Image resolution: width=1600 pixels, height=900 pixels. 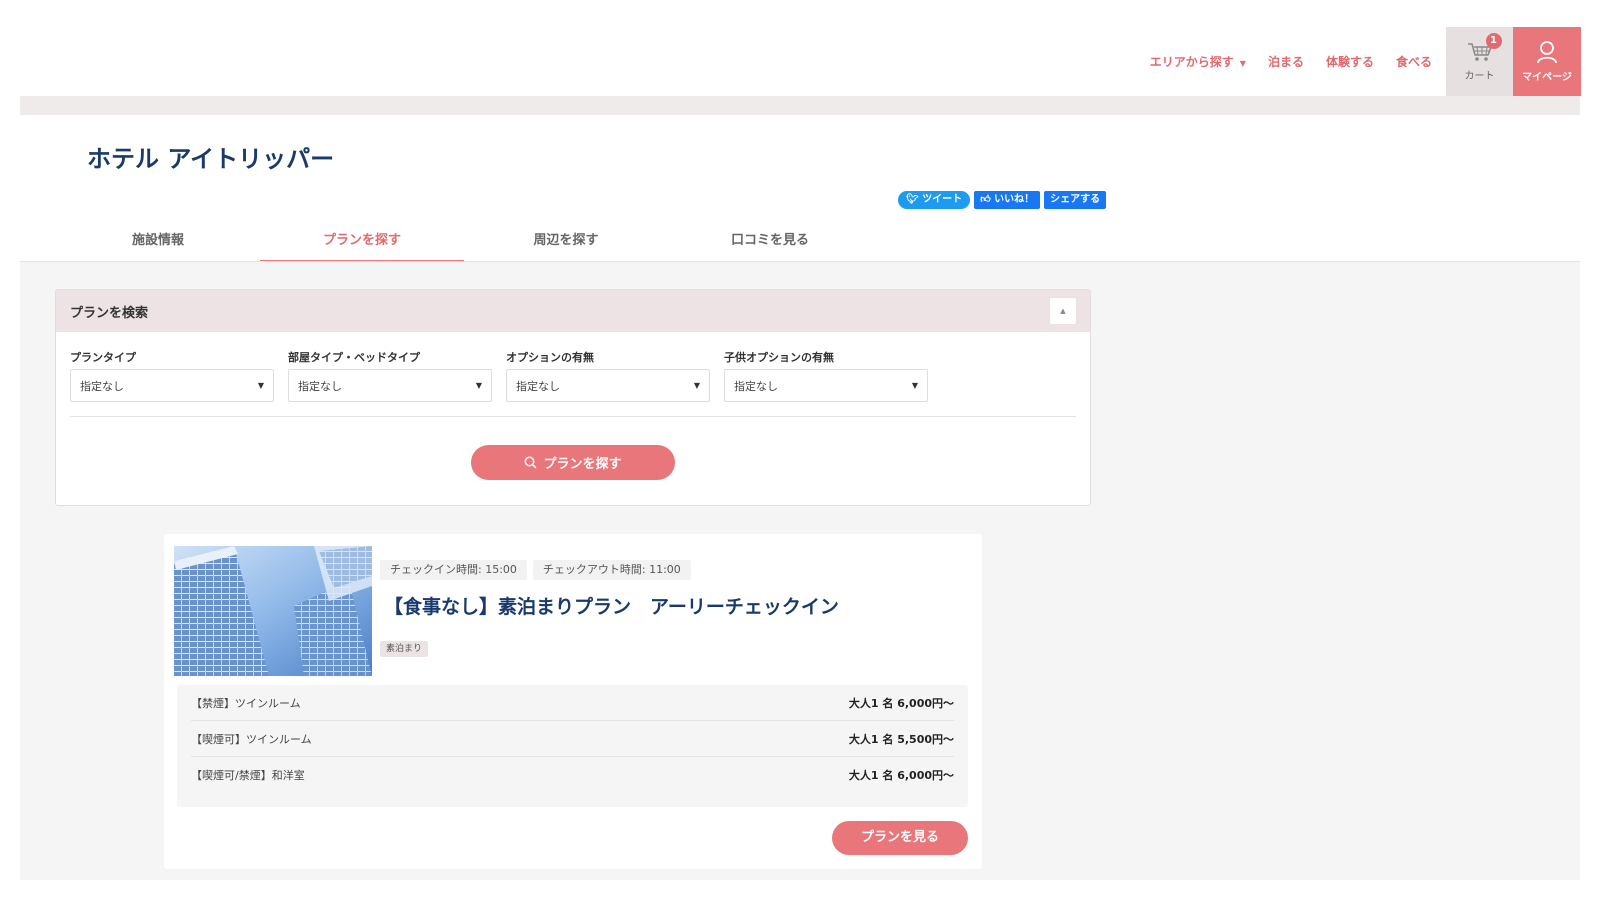 What do you see at coordinates (362, 245) in the screenshot?
I see `tab-find-plan: プランを探す` at bounding box center [362, 245].